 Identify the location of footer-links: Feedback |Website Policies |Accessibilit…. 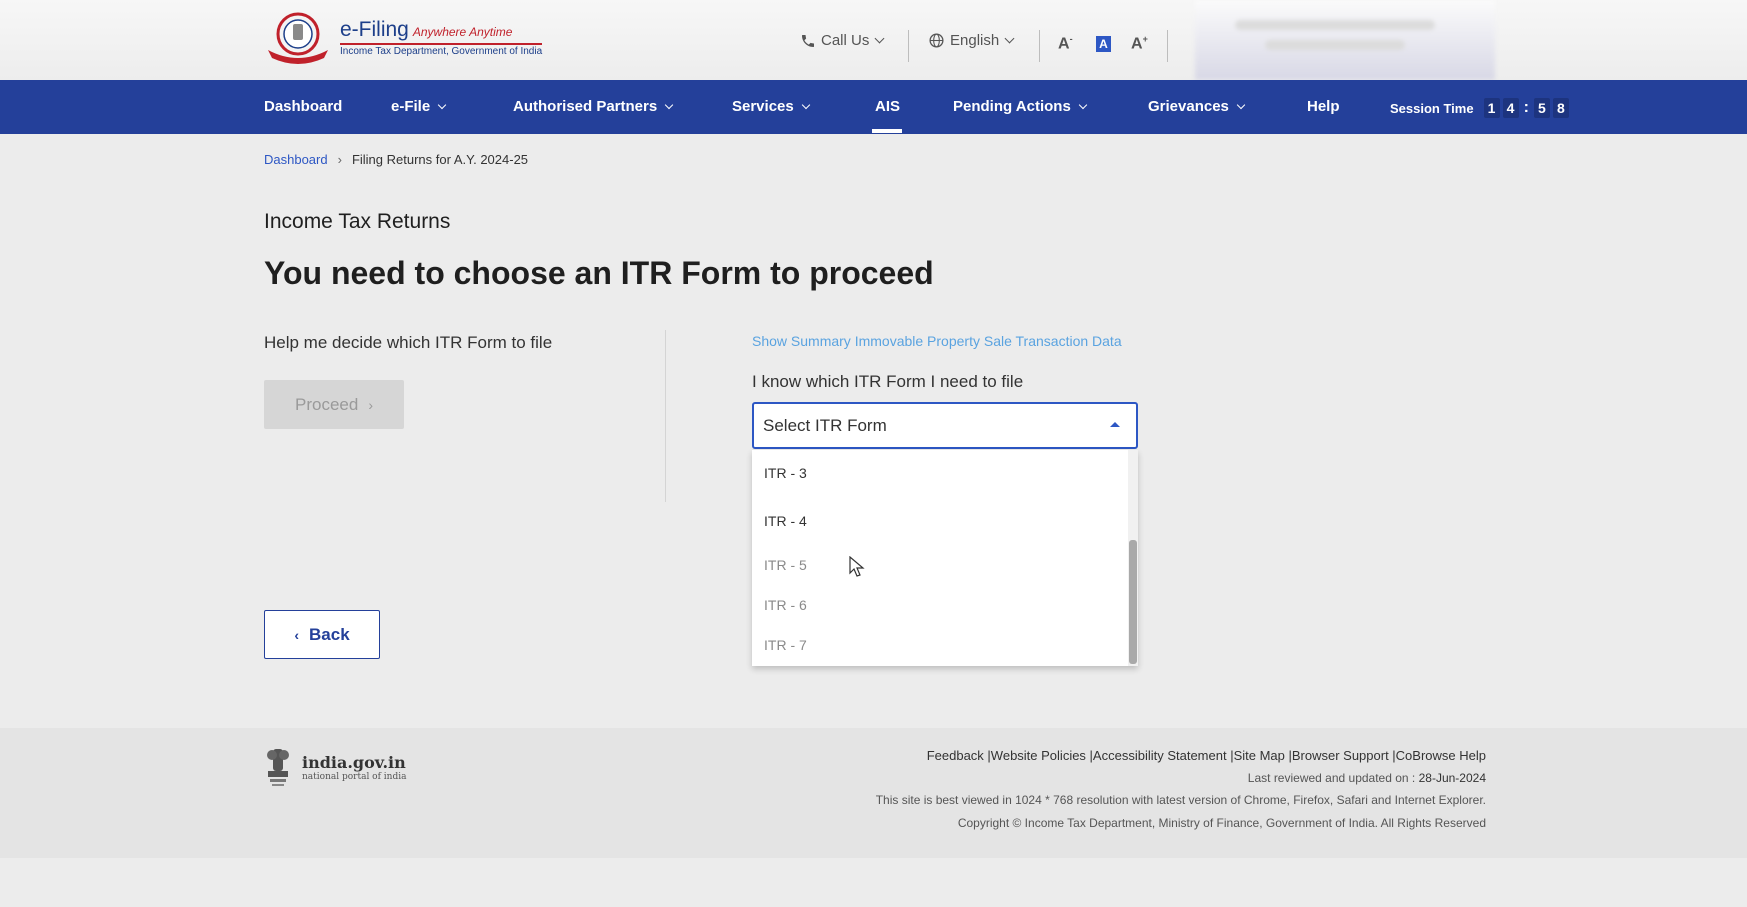
(1206, 755).